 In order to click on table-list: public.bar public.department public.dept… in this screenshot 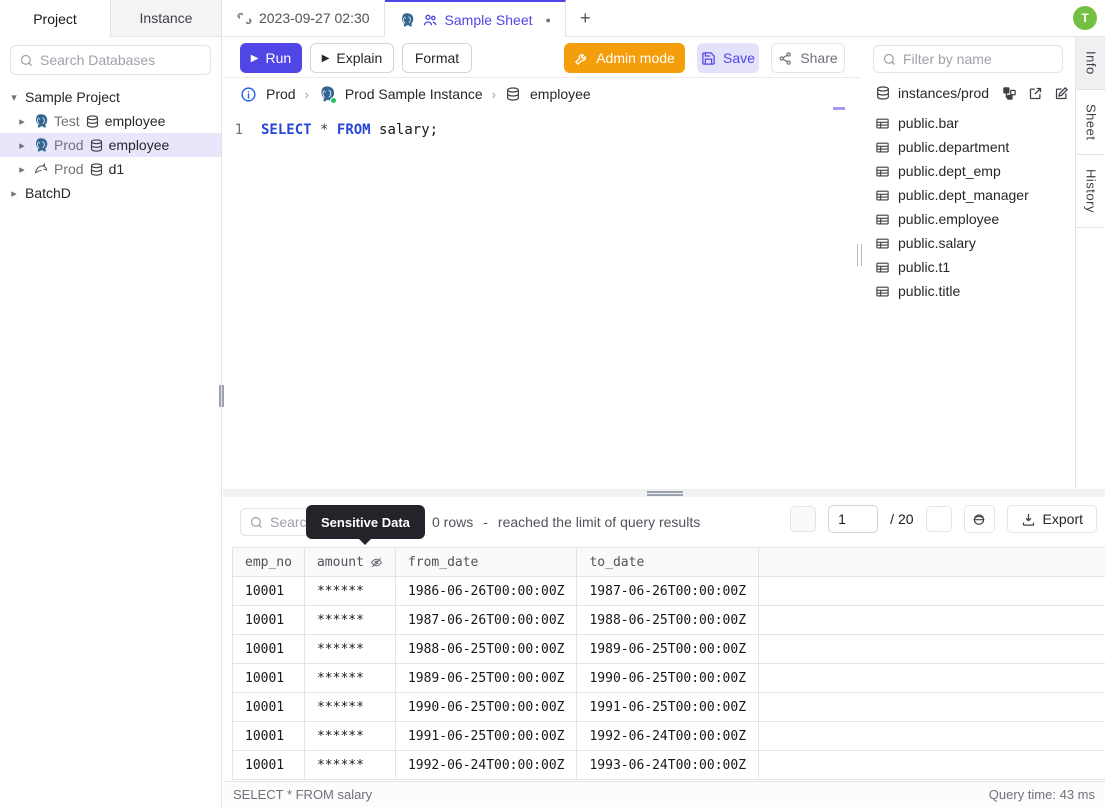, I will do `click(968, 207)`.